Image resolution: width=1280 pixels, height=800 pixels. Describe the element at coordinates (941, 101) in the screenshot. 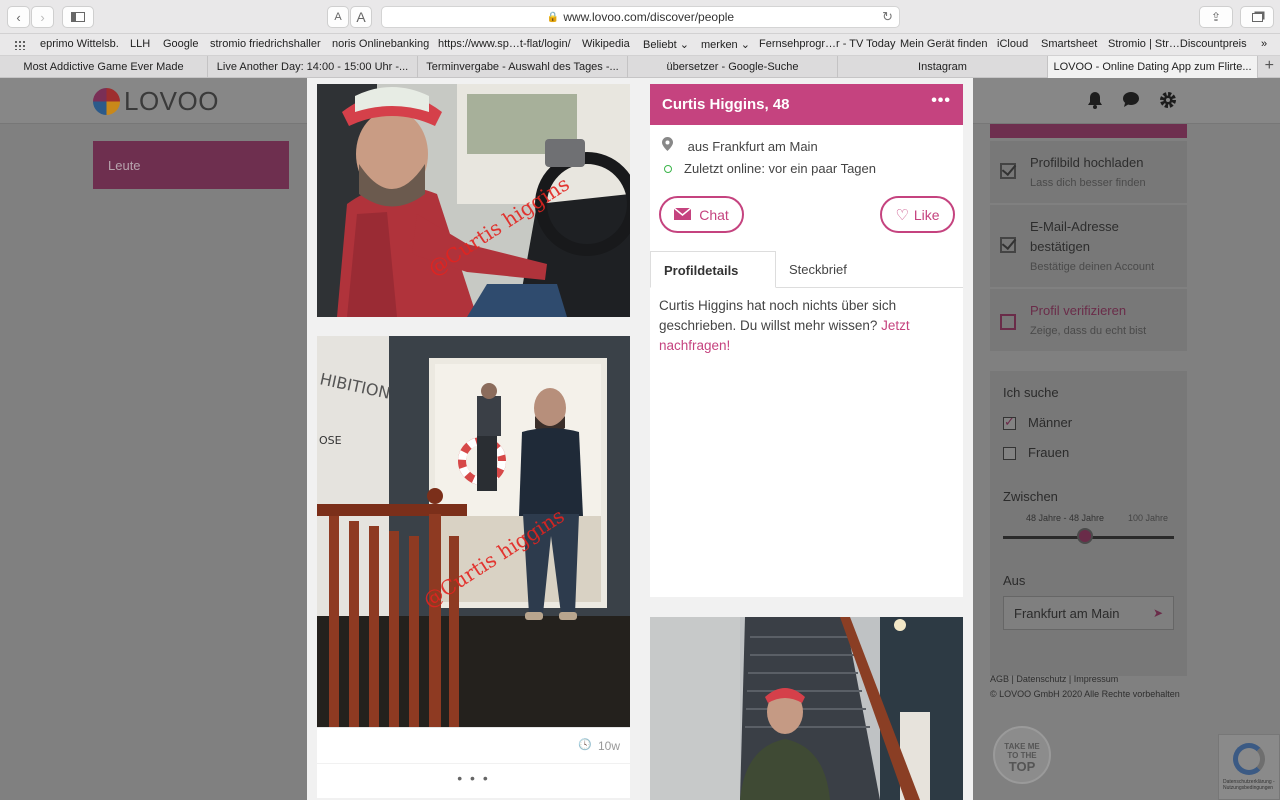

I see `more-options-icon: •••` at that location.